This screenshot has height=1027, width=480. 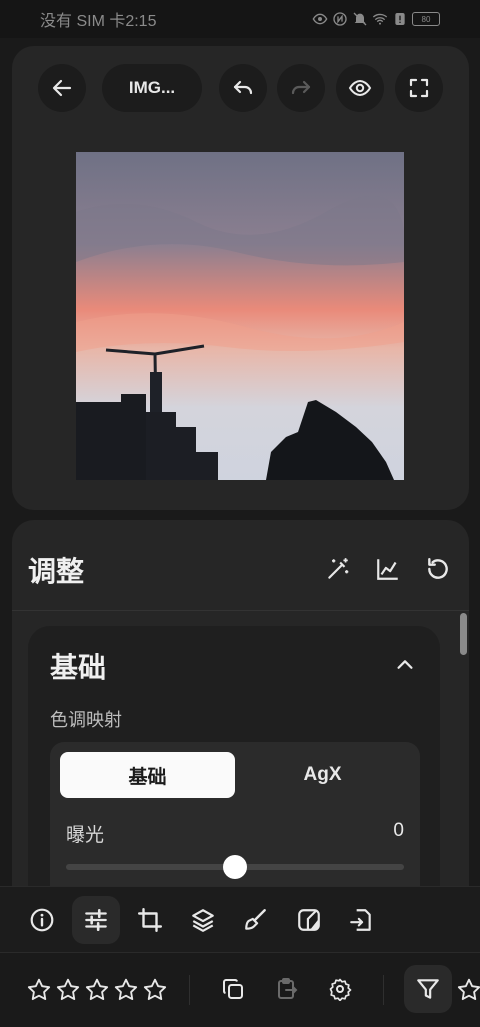 What do you see at coordinates (400, 19) in the screenshot?
I see `alert-status-icon` at bounding box center [400, 19].